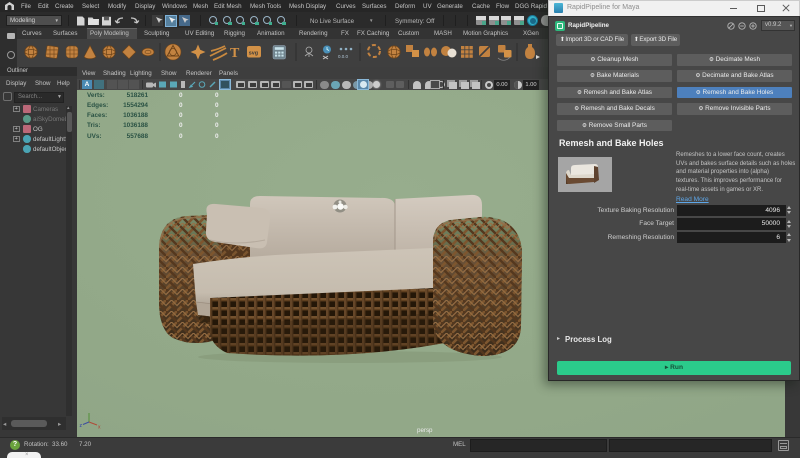 This screenshot has width=800, height=458. I want to click on svg-text: svg, so click(253, 53).